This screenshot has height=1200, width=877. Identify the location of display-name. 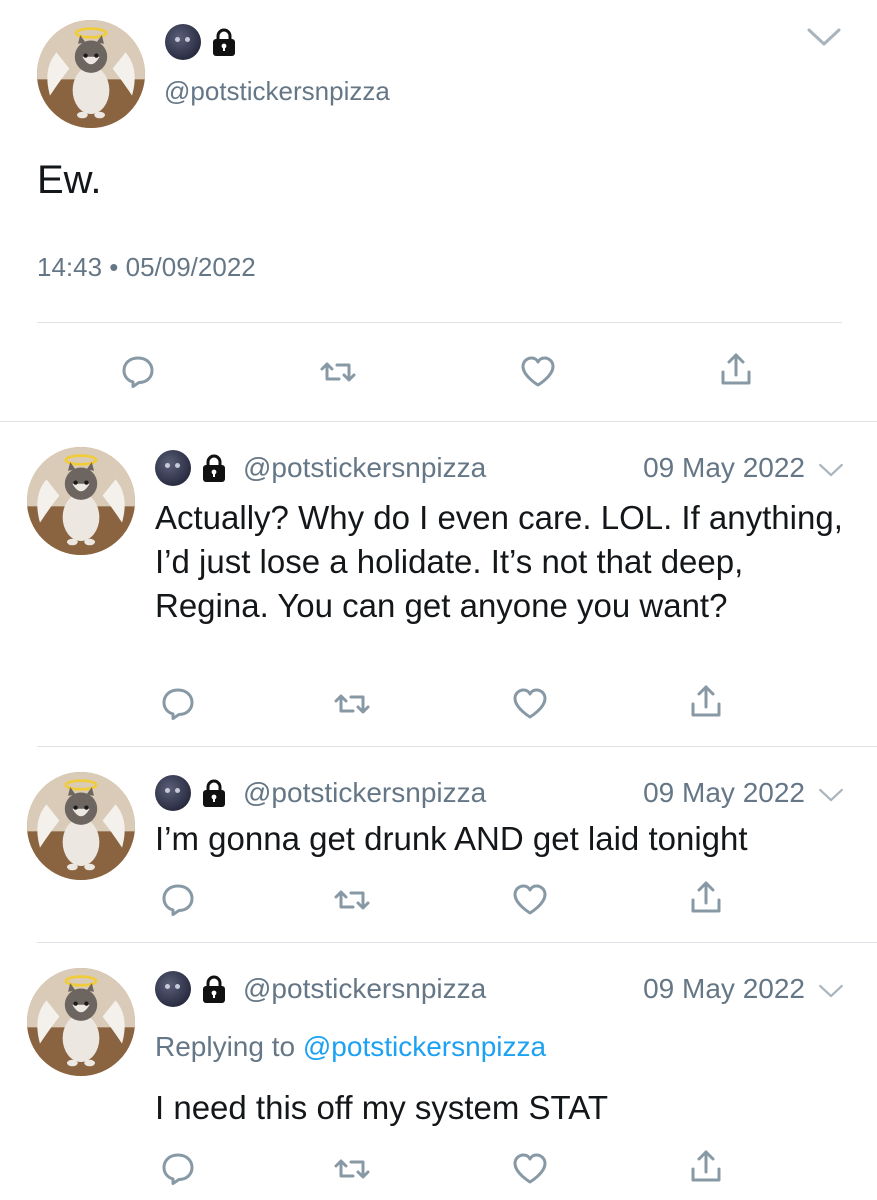
(201, 42).